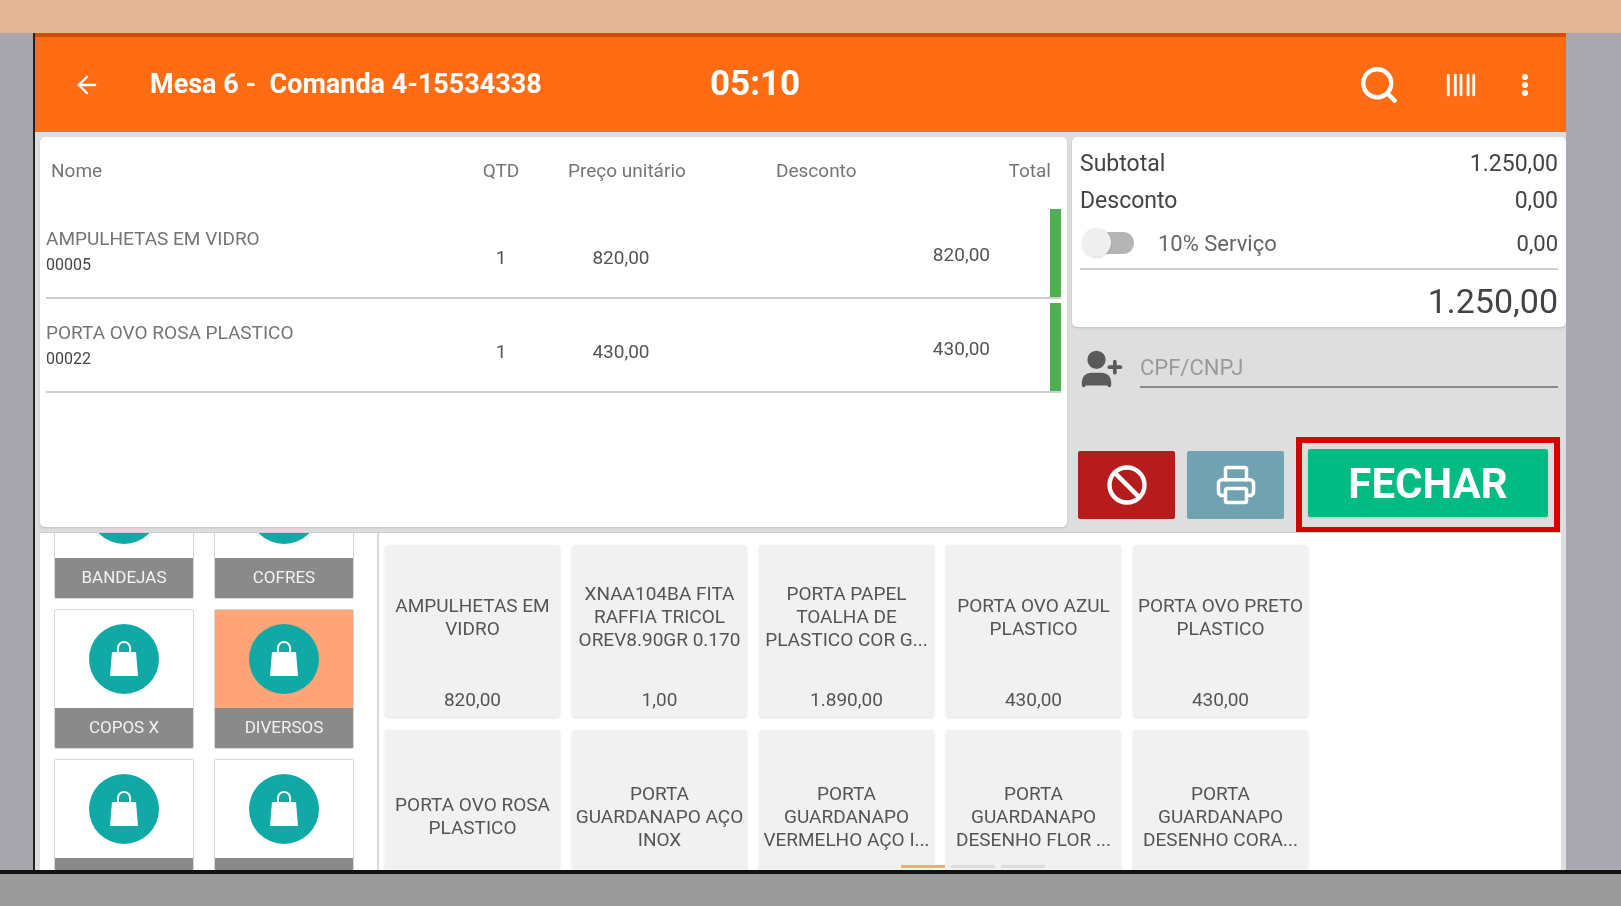  I want to click on product-name: XNAA104BA FITA RAFFIA TRICOL OREV8.90GR 0.170, so click(659, 616).